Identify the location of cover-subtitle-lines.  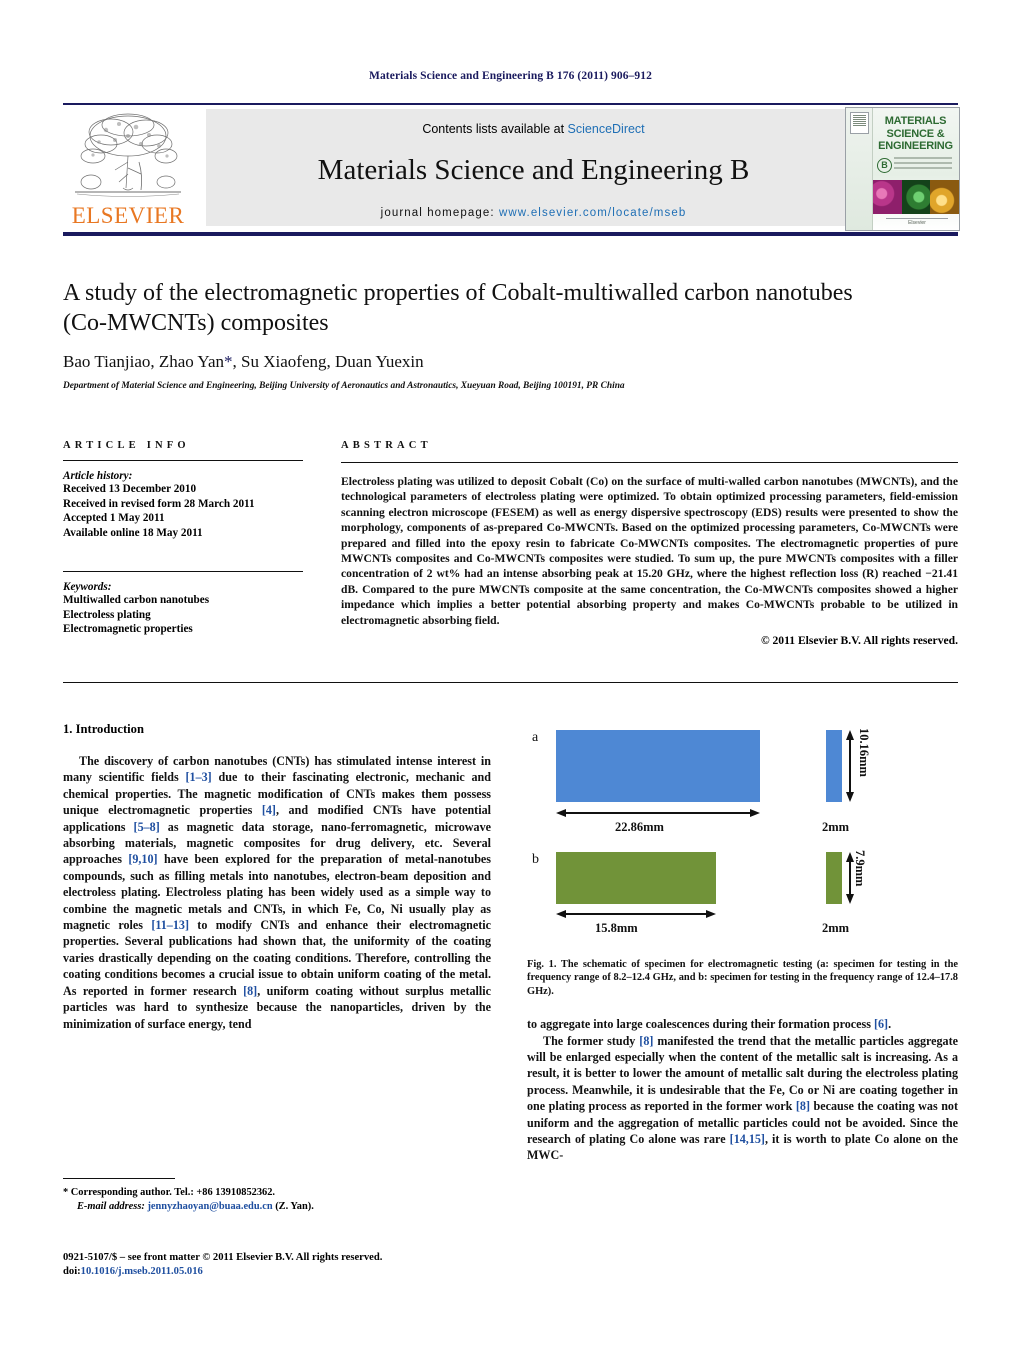
(923, 164).